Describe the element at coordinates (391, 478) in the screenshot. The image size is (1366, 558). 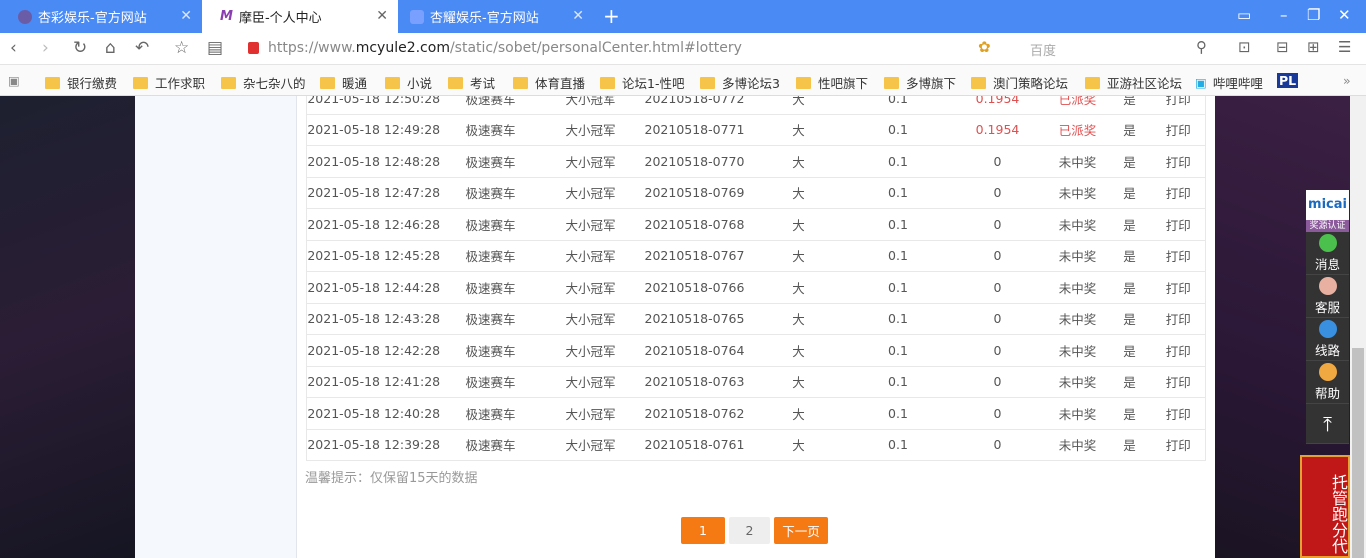
I see `hint-text: 温馨提示：仅保留15天的数据` at that location.